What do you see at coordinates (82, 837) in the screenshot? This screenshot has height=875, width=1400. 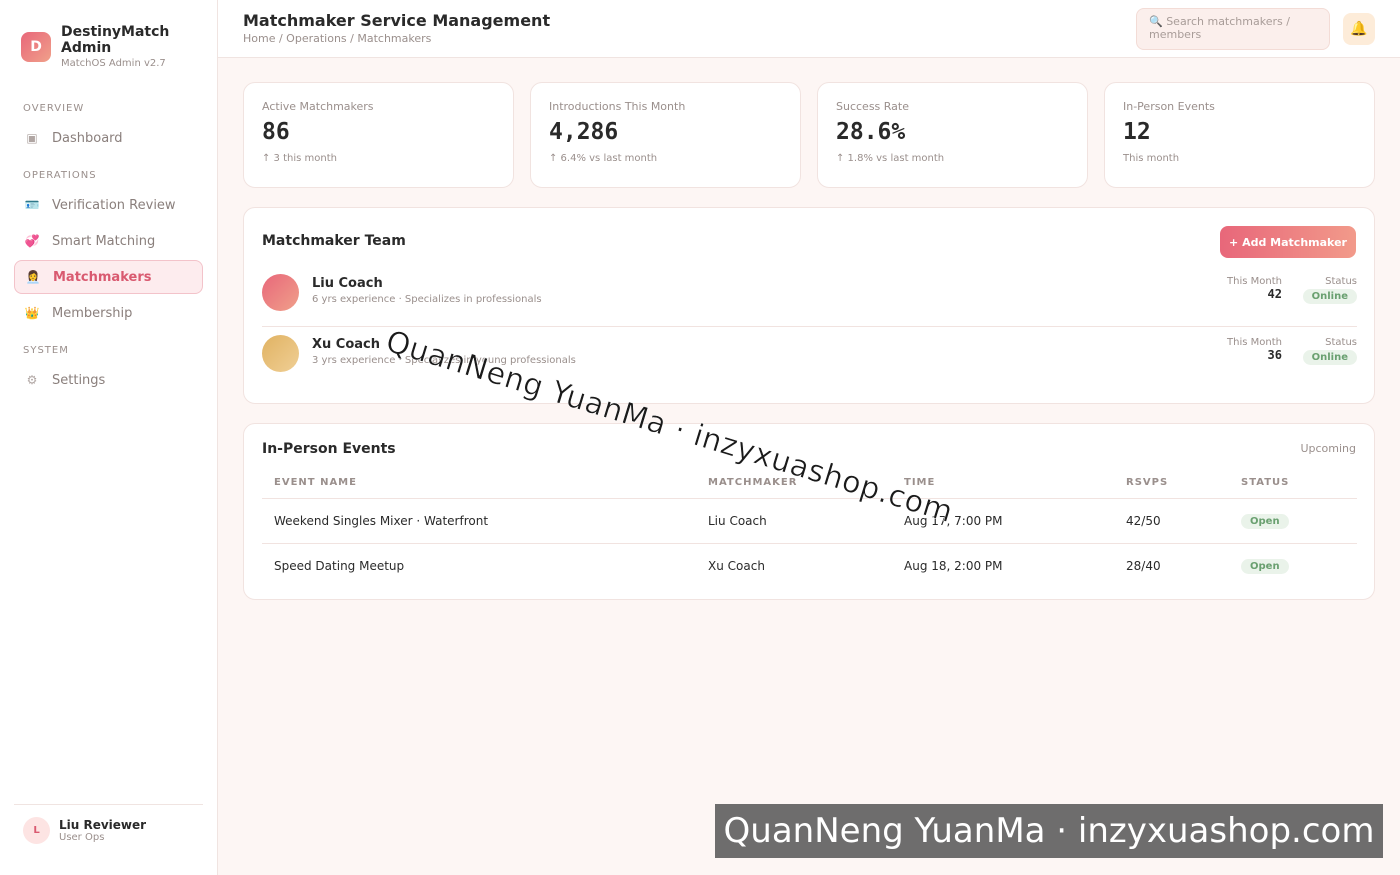 I see `user-role: User Ops` at bounding box center [82, 837].